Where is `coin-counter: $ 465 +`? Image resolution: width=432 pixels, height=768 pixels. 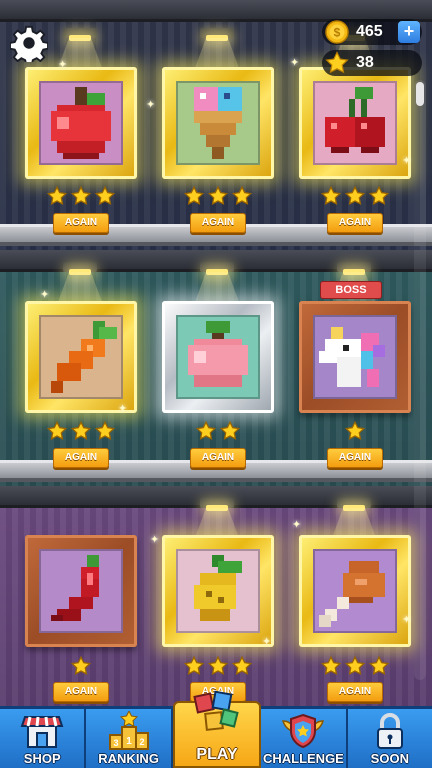 coin-counter: $ 465 + is located at coordinates (372, 32).